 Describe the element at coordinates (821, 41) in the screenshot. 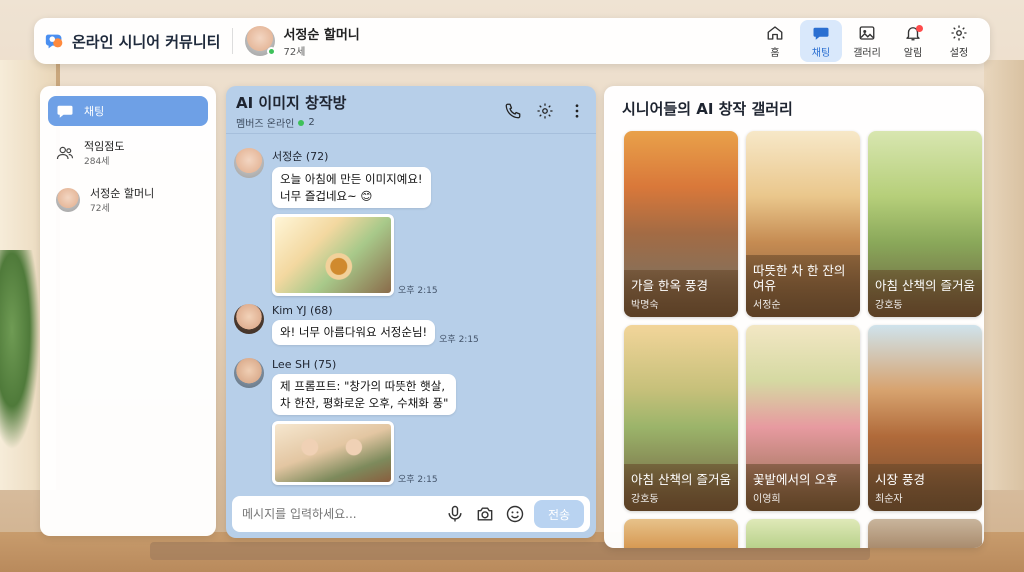

I see `nav-chat: 채팅` at that location.